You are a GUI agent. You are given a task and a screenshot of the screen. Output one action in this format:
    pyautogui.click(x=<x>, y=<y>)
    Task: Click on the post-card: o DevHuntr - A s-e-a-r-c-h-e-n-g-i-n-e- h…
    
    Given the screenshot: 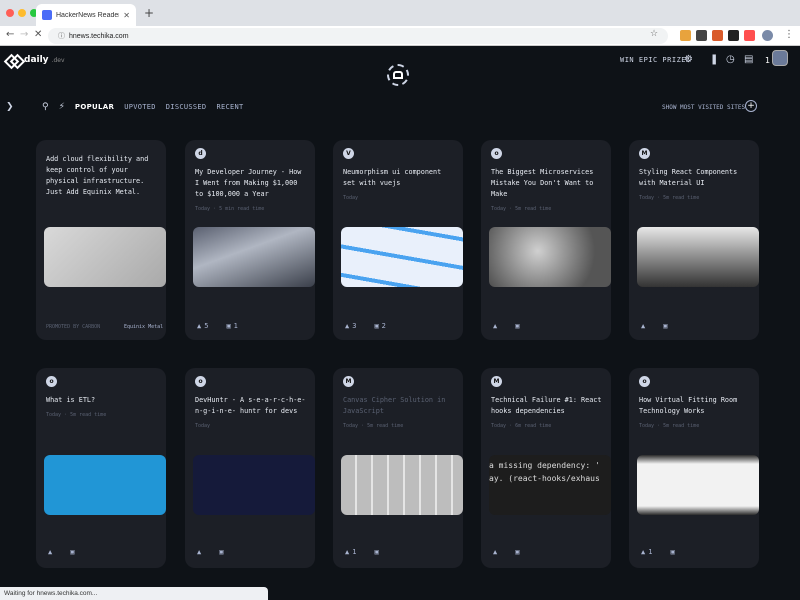 What is the action you would take?
    pyautogui.click(x=250, y=468)
    